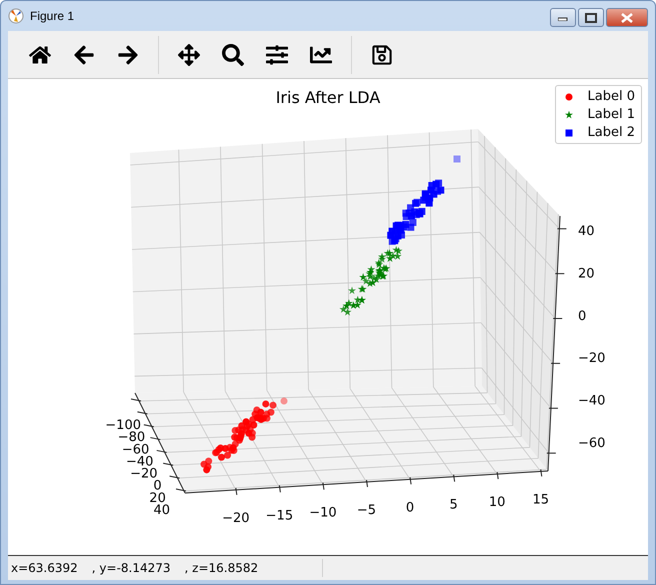 This screenshot has height=585, width=656. I want to click on tick-label: −40, so click(592, 401).